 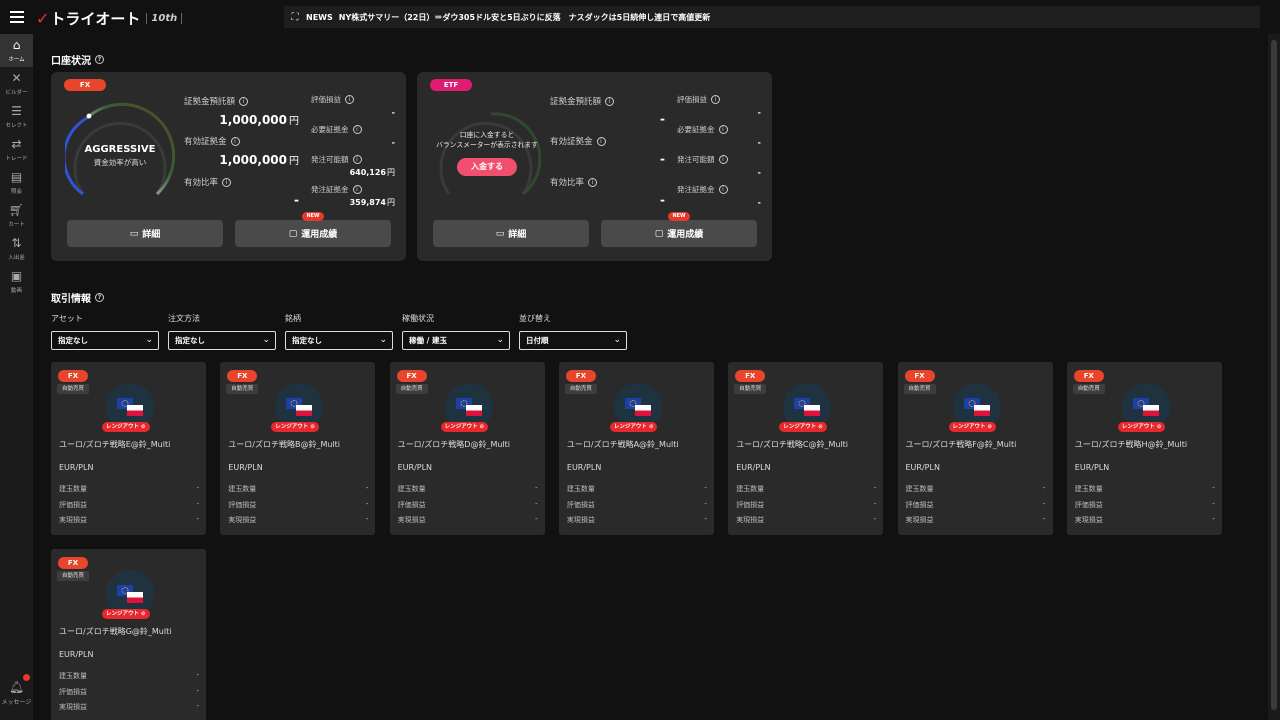 I want to click on sidebar-item-label: 入出金, so click(x=16, y=257).